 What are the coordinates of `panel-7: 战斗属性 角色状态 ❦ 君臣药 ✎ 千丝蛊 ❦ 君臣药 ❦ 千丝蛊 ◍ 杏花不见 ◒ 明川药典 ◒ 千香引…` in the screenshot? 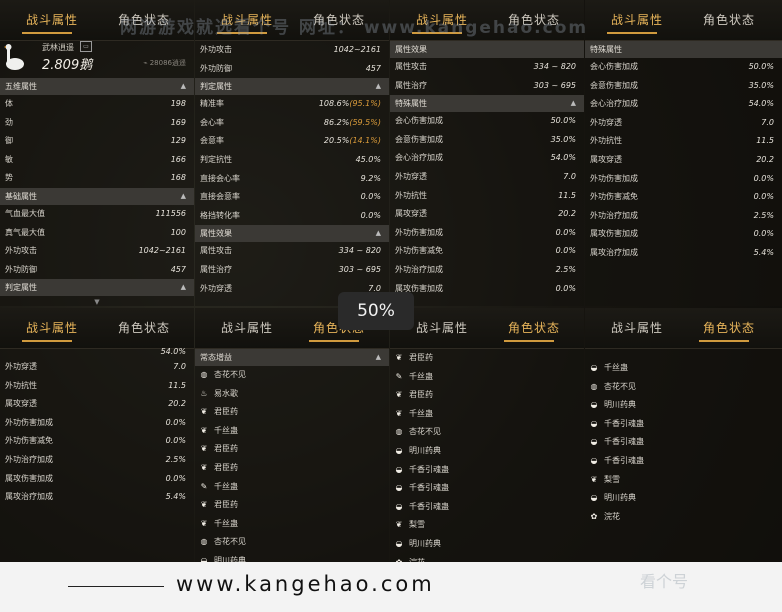 It's located at (487, 435).